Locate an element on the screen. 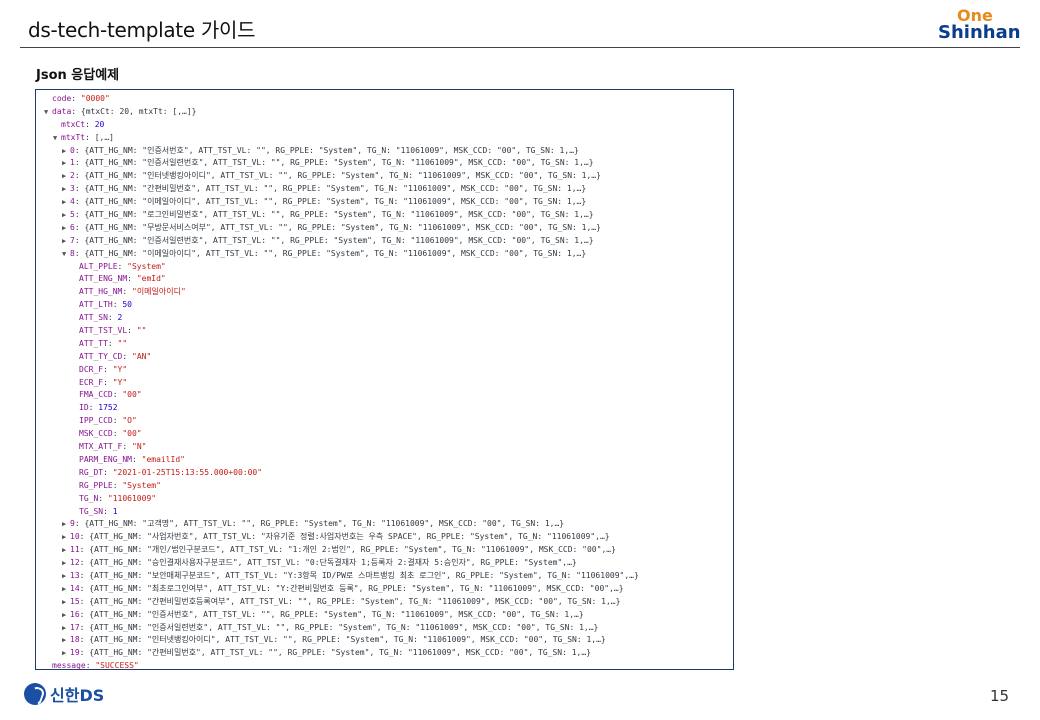 This screenshot has width=1040, height=720. json-line: ▼ mtxTt: [,…] is located at coordinates (341, 138).